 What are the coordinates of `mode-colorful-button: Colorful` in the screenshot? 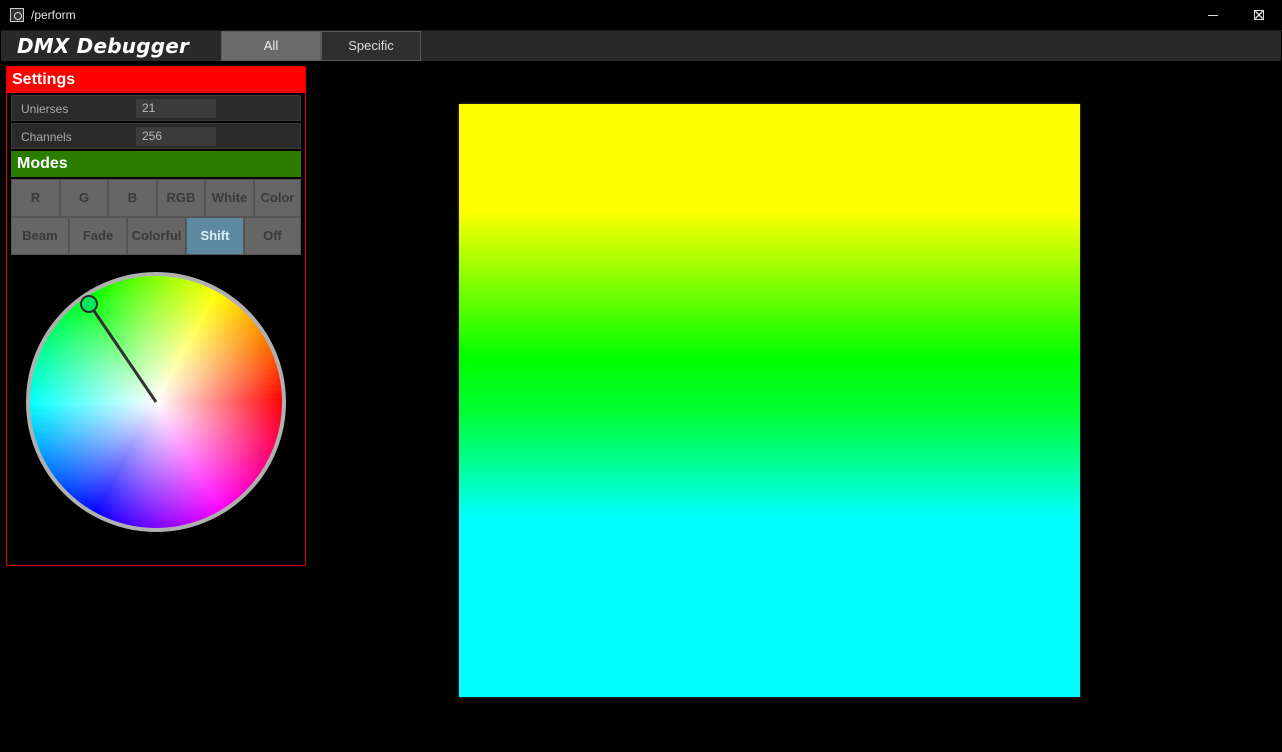 It's located at (156, 236).